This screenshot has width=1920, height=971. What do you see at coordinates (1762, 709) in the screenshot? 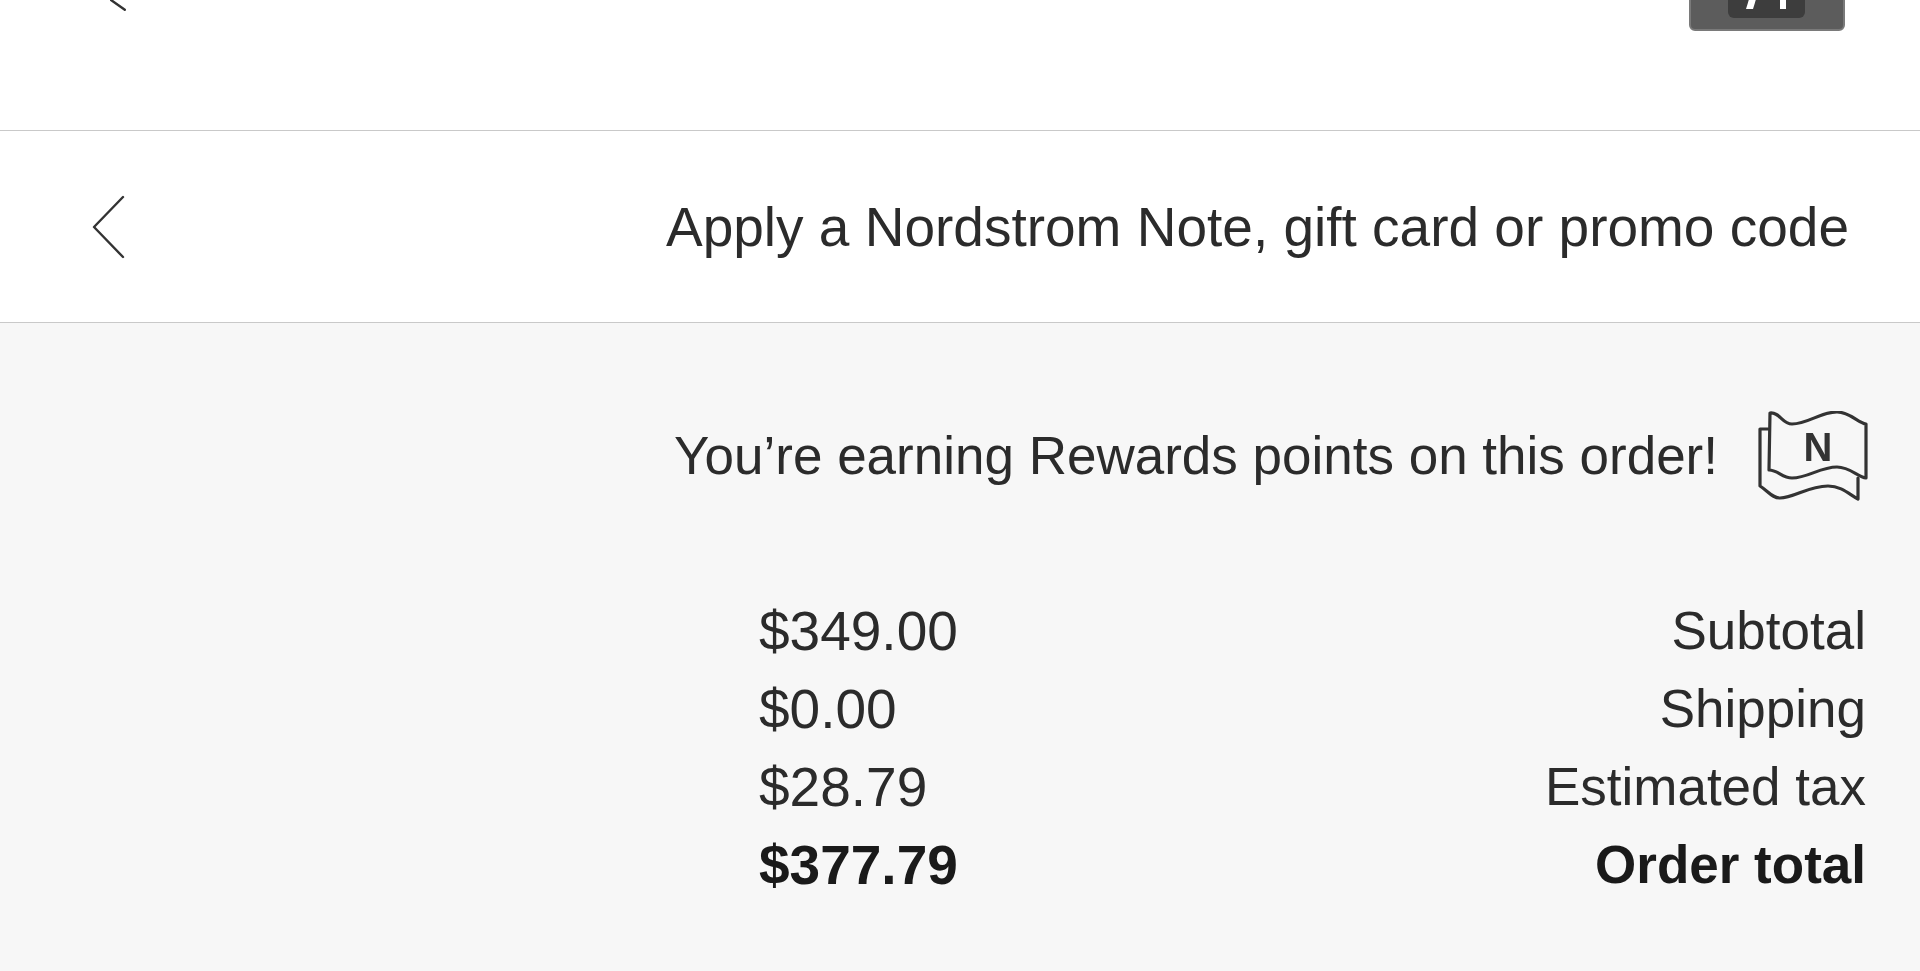
I see `total-label: Shipping` at bounding box center [1762, 709].